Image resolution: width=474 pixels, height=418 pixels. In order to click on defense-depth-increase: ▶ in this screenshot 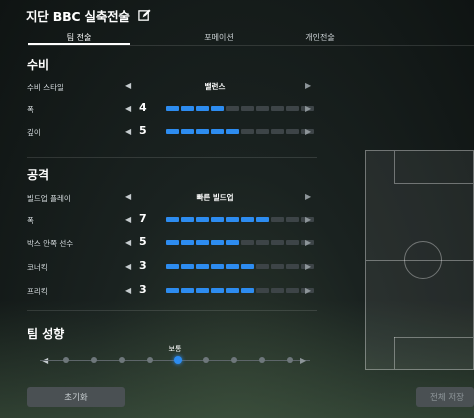, I will do `click(308, 131)`.